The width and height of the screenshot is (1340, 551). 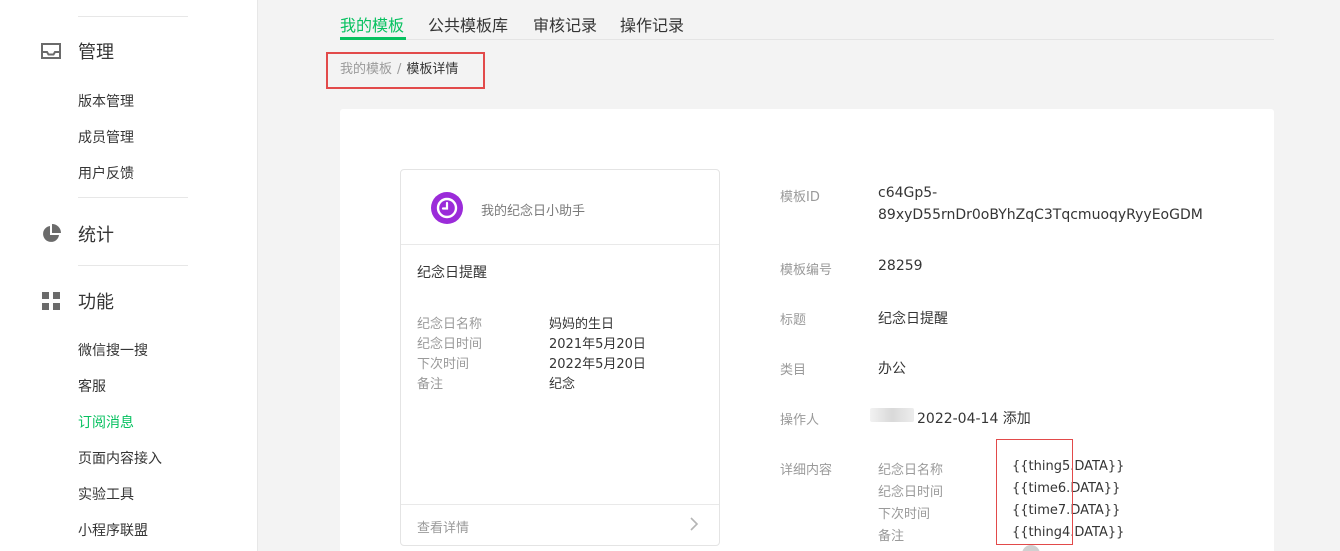 I want to click on clock-icon, so click(x=447, y=208).